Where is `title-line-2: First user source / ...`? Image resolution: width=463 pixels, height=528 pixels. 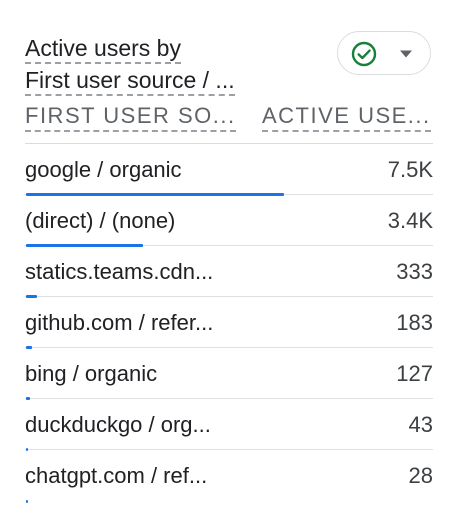
title-line-2: First user source / ... is located at coordinates (175, 80).